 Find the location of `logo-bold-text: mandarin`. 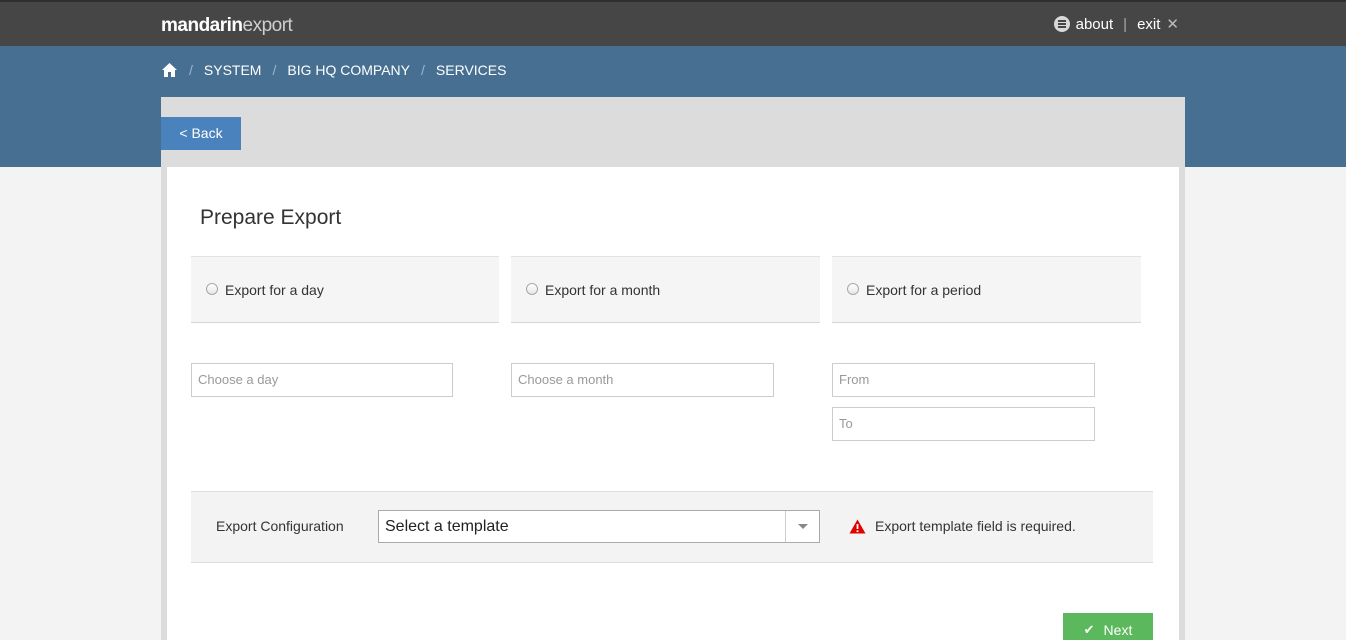

logo-bold-text: mandarin is located at coordinates (202, 25).